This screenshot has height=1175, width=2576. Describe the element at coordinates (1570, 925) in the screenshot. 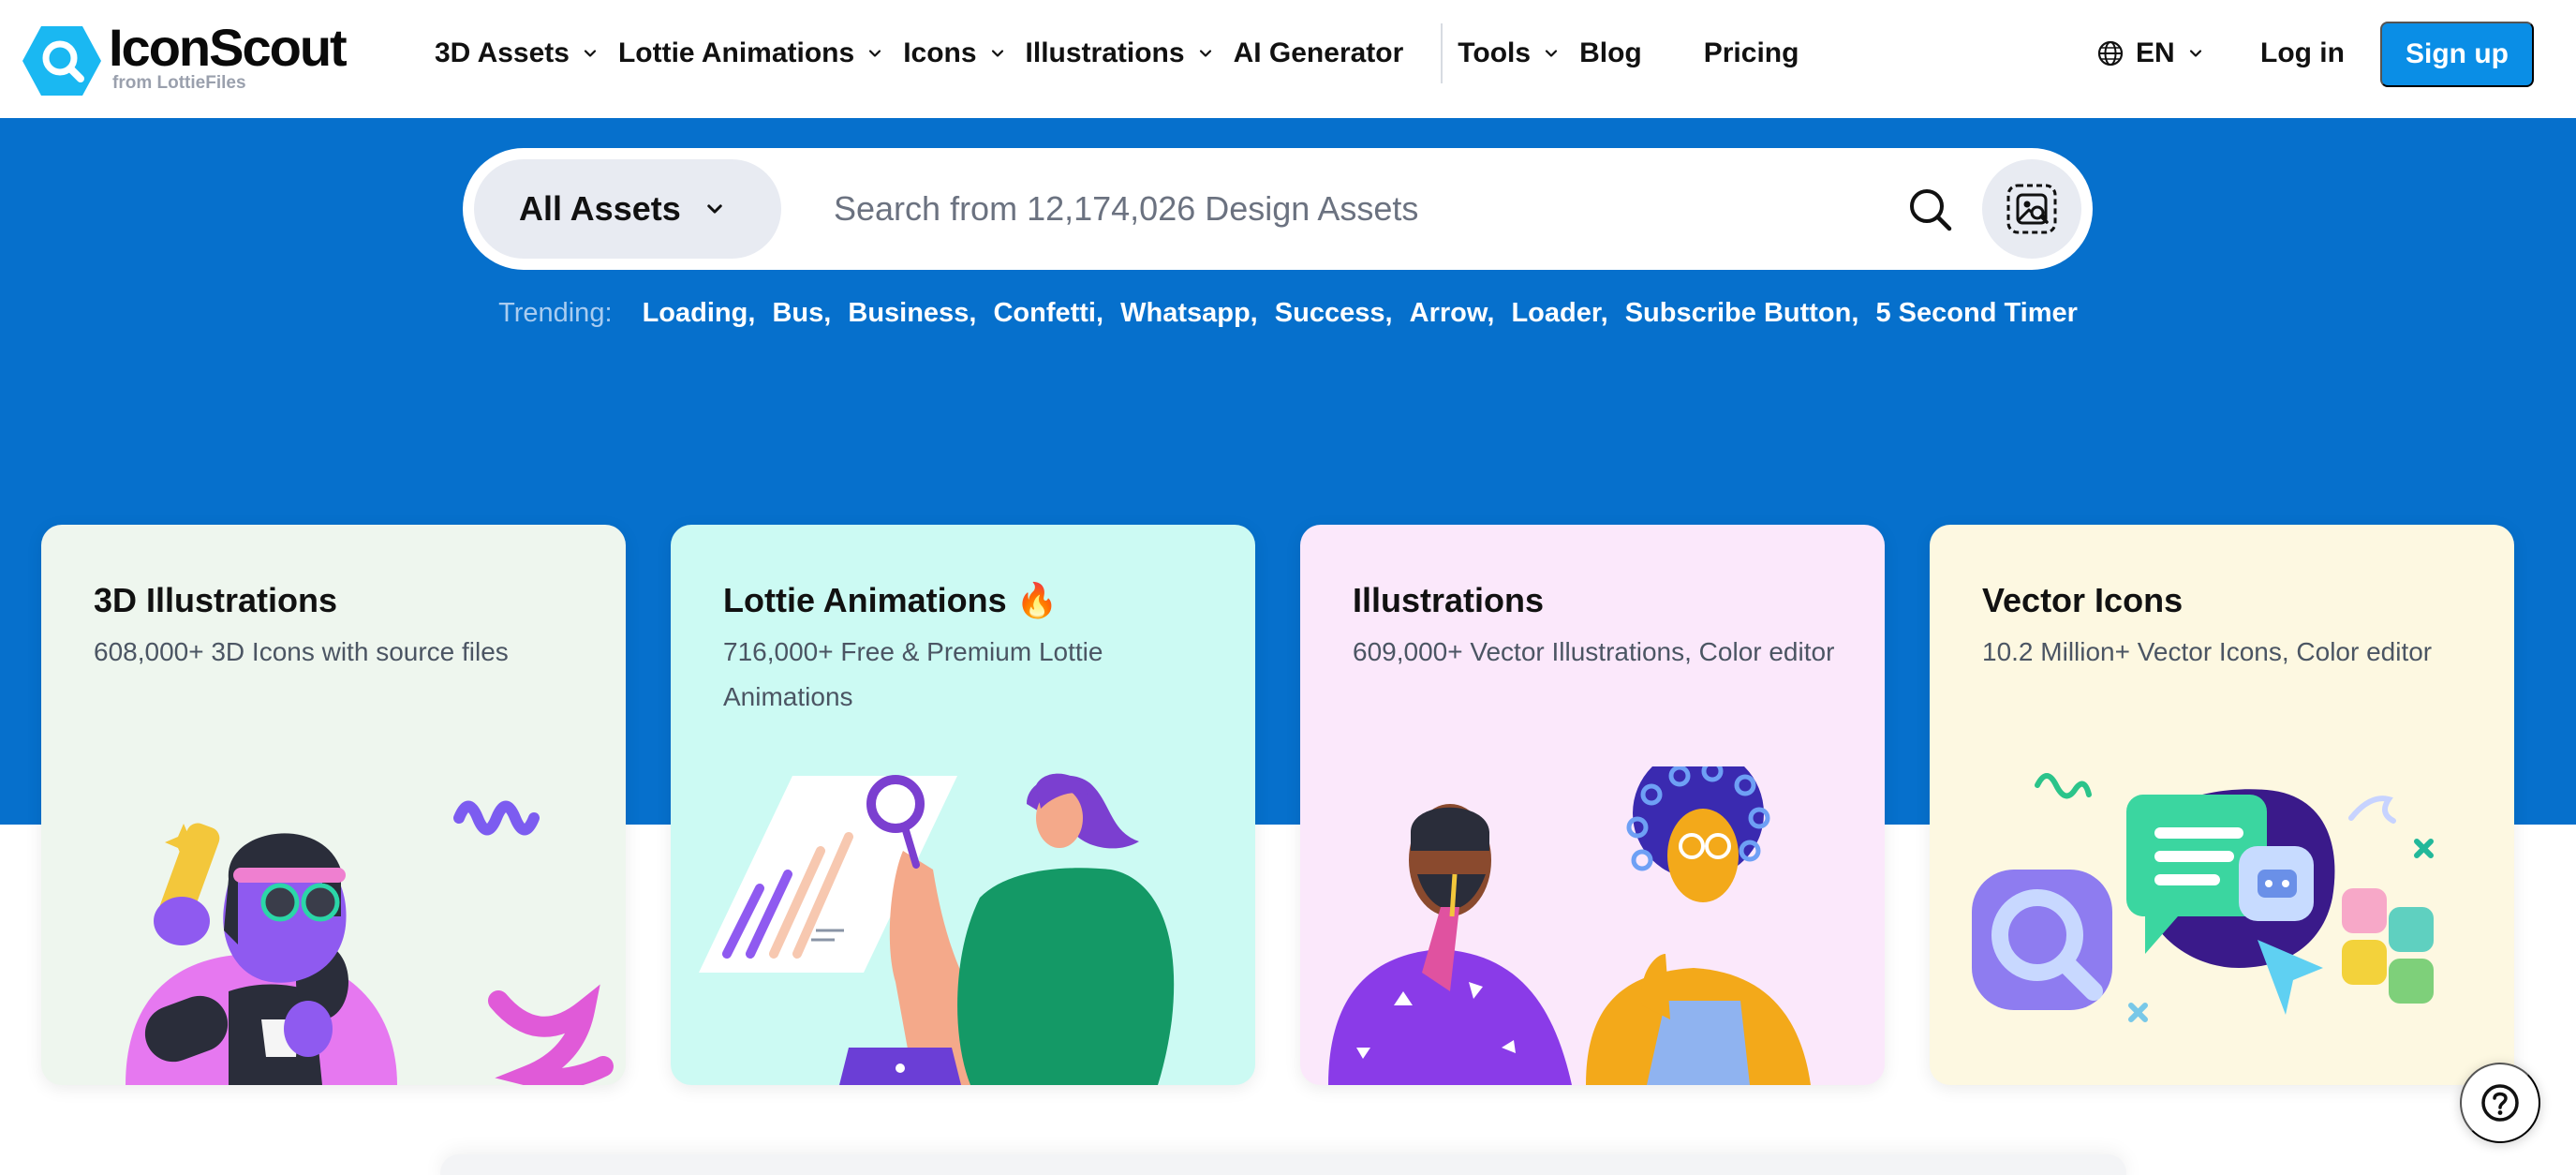

I see `two-people-illustration` at that location.